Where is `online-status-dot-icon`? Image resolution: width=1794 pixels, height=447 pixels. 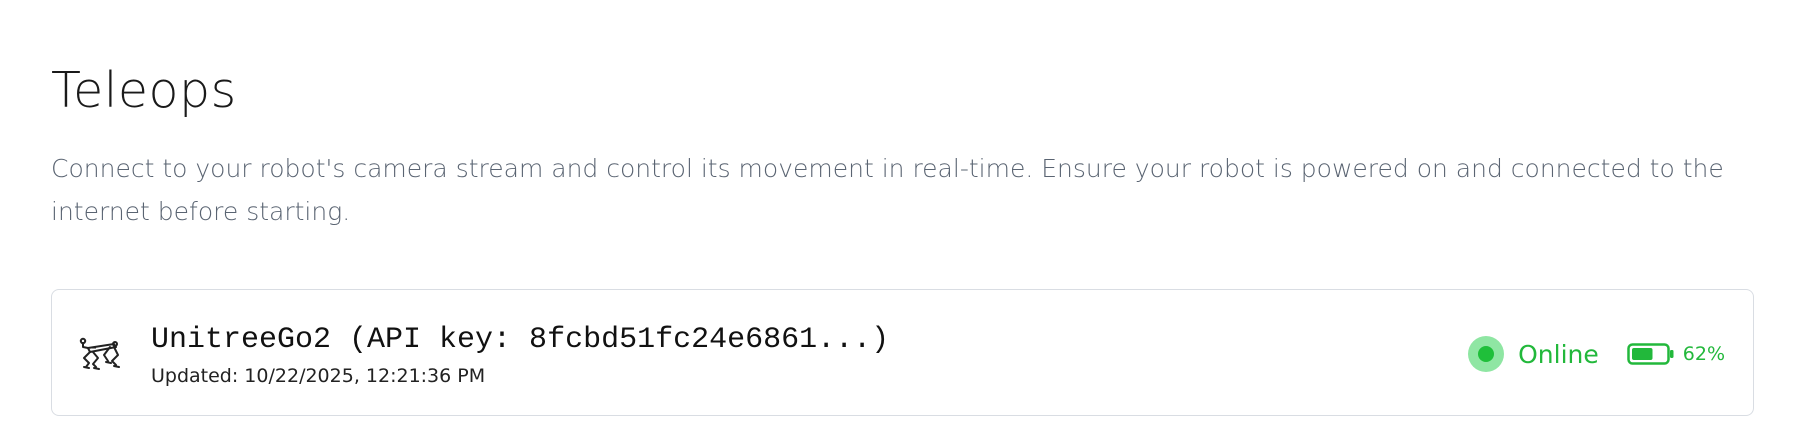
online-status-dot-icon is located at coordinates (1486, 354).